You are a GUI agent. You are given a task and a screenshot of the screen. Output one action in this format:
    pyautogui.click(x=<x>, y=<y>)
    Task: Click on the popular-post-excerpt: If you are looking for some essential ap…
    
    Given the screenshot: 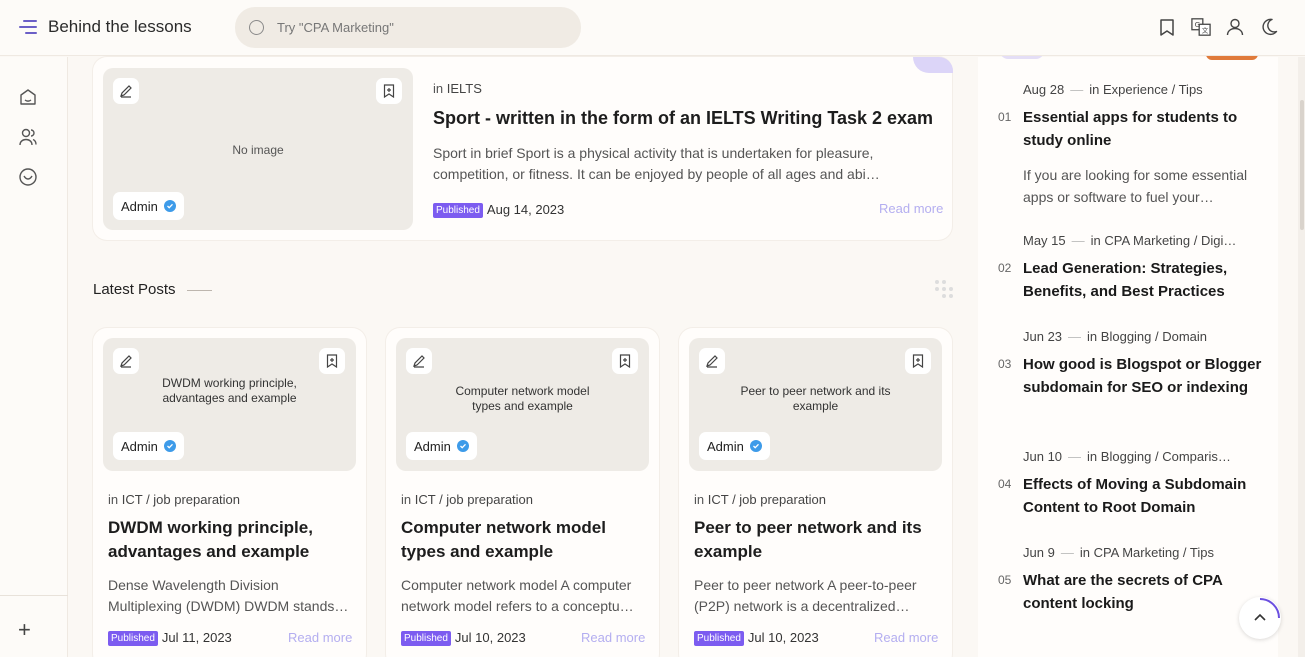 What is the action you would take?
    pyautogui.click(x=1135, y=186)
    